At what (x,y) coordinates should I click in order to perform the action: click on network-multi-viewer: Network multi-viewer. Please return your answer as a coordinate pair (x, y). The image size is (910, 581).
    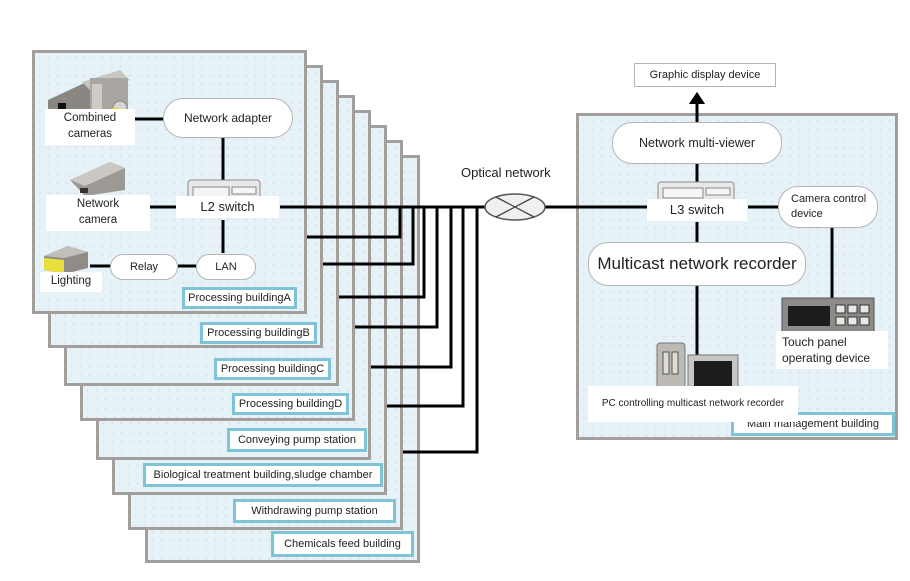
    Looking at the image, I should click on (697, 143).